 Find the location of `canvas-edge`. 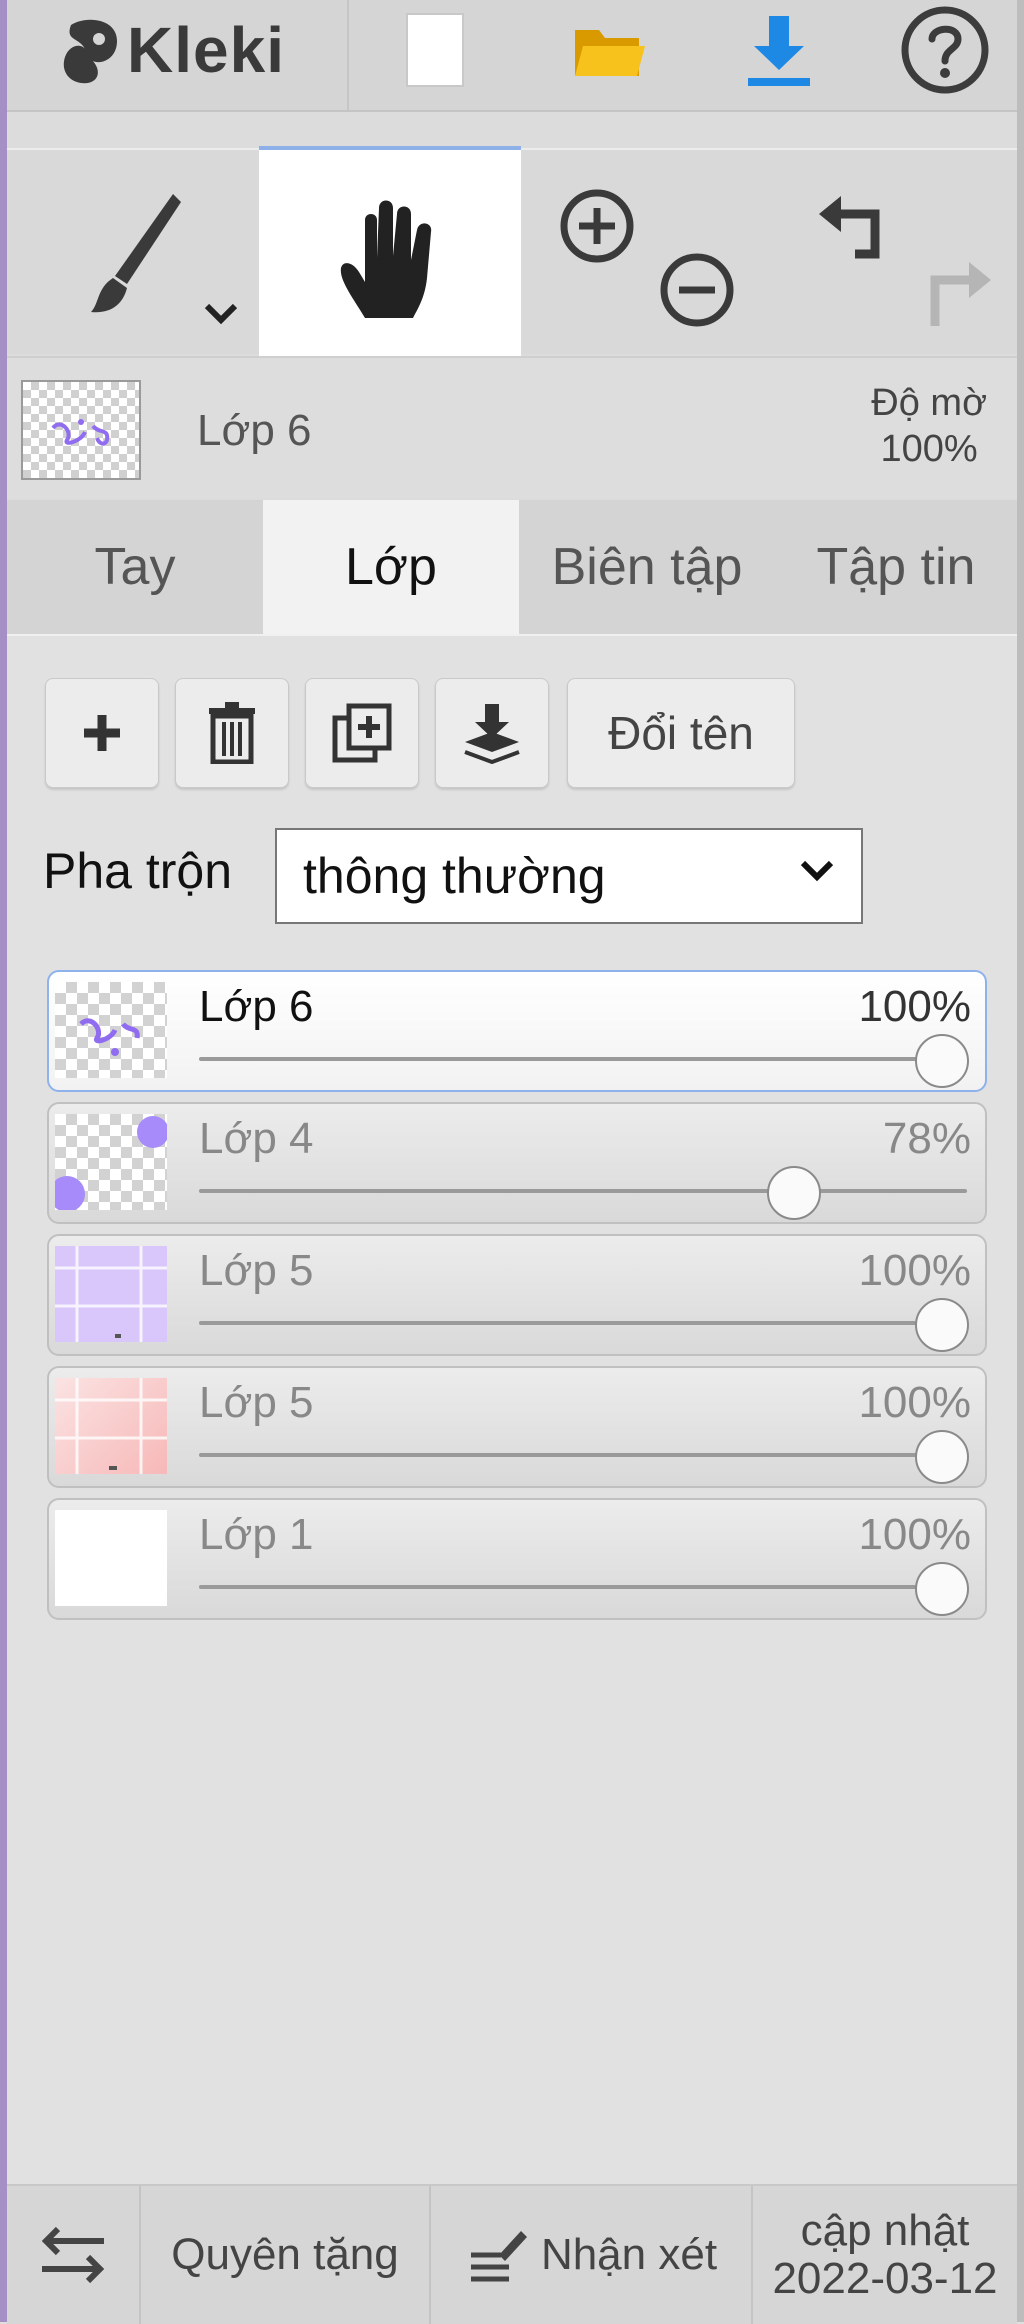

canvas-edge is located at coordinates (3, 1161).